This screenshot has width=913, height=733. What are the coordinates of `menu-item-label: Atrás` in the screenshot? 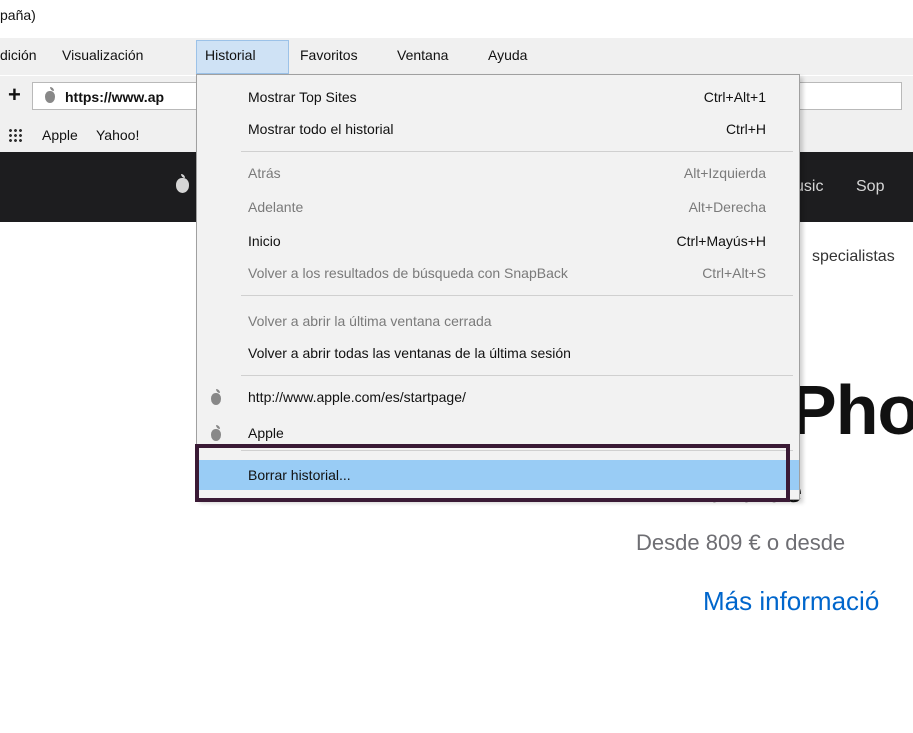 It's located at (264, 173).